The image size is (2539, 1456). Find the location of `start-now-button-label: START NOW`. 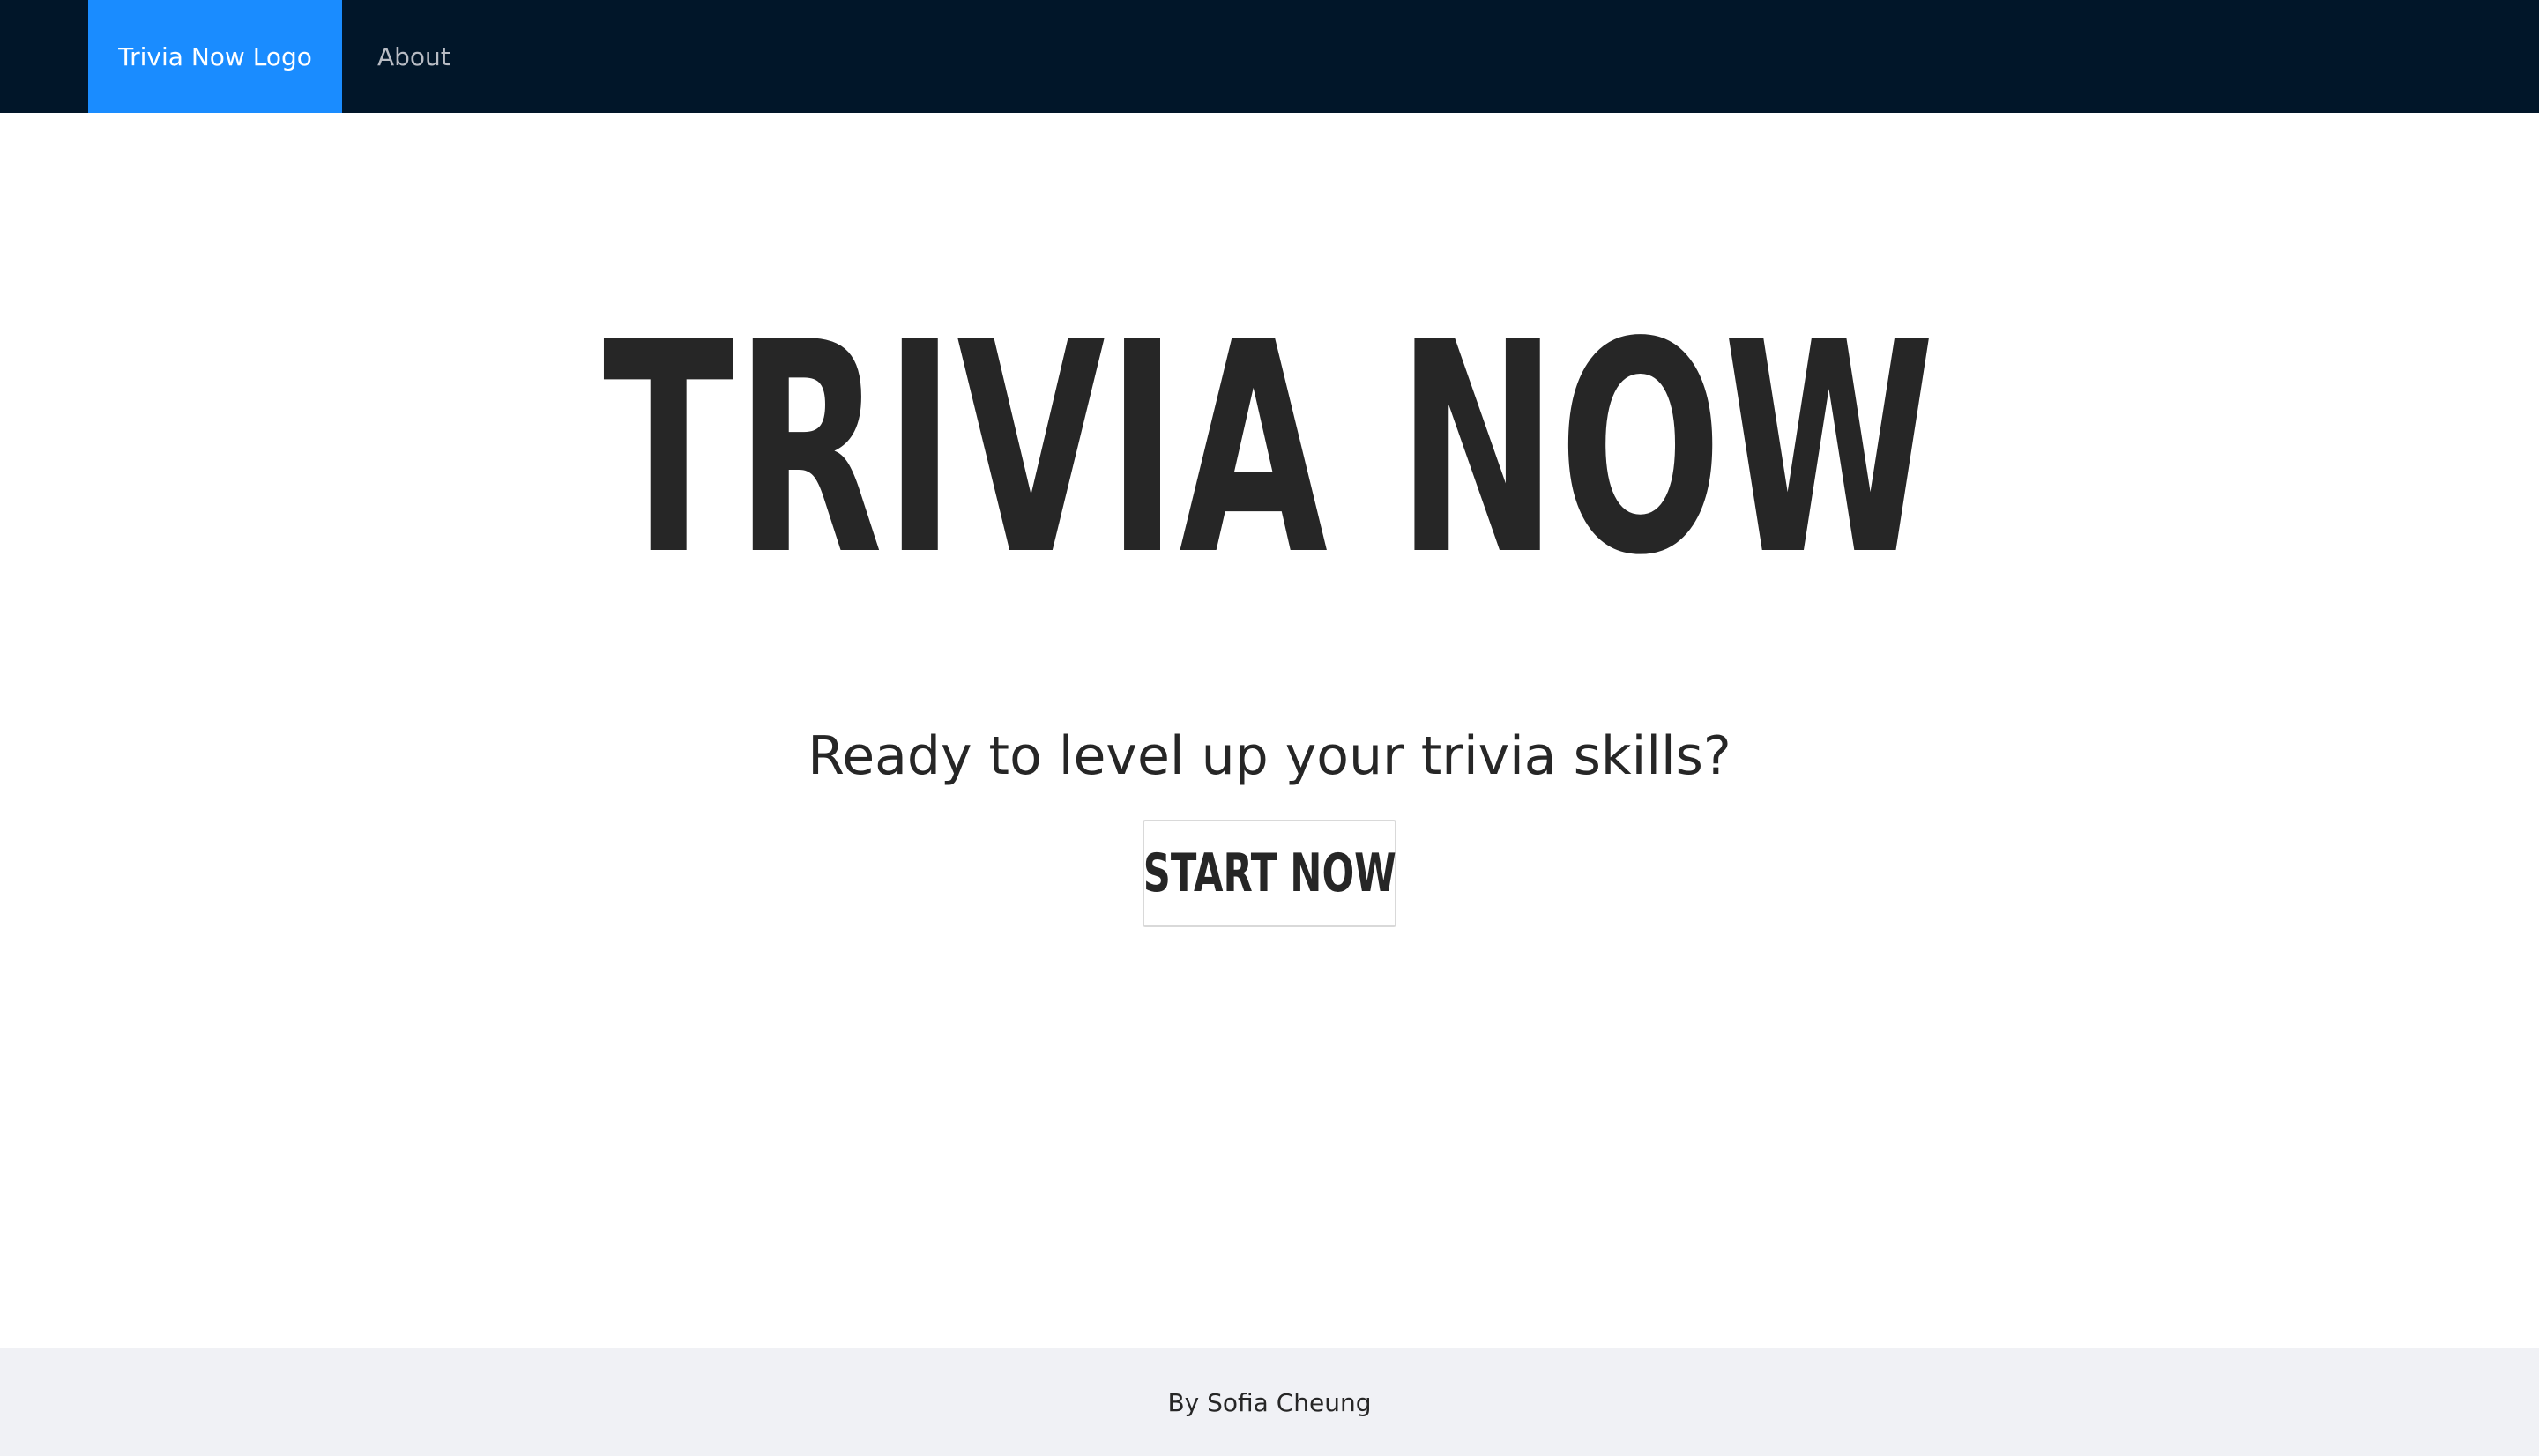

start-now-button-label: START NOW is located at coordinates (1269, 873).